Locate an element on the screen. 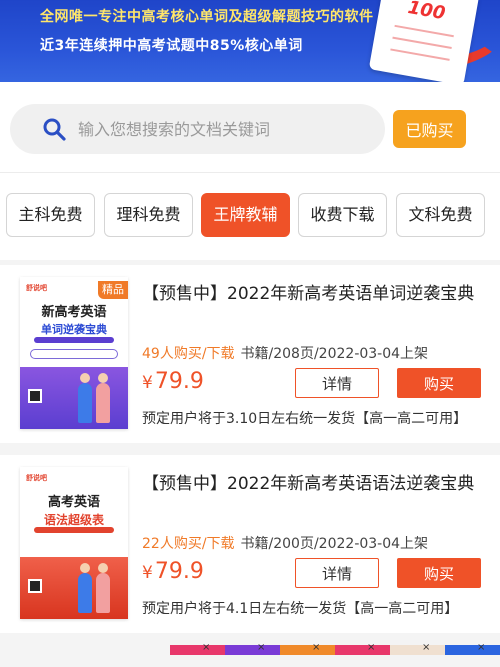 The height and width of the screenshot is (667, 500). shipping-note: 预定用户将于3.10日左右统一发货【高一高二可用】 is located at coordinates (305, 419).